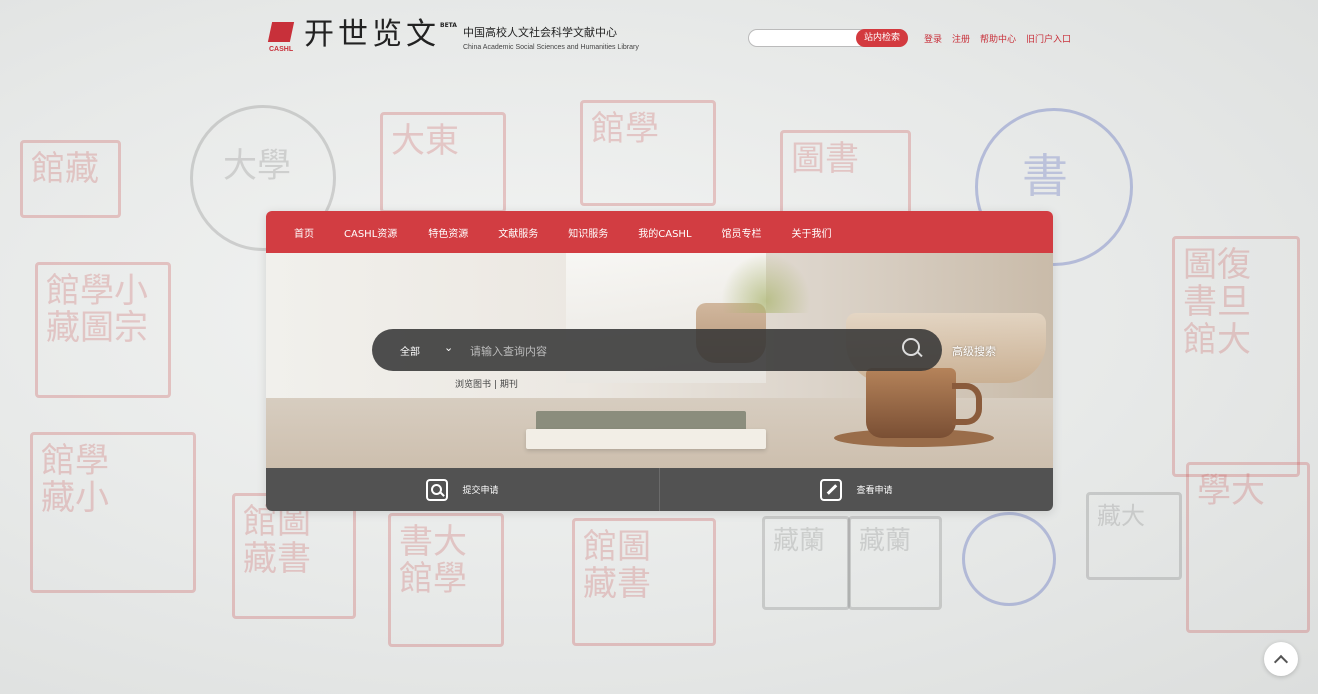  Describe the element at coordinates (670, 351) in the screenshot. I see `main-search-input` at that location.